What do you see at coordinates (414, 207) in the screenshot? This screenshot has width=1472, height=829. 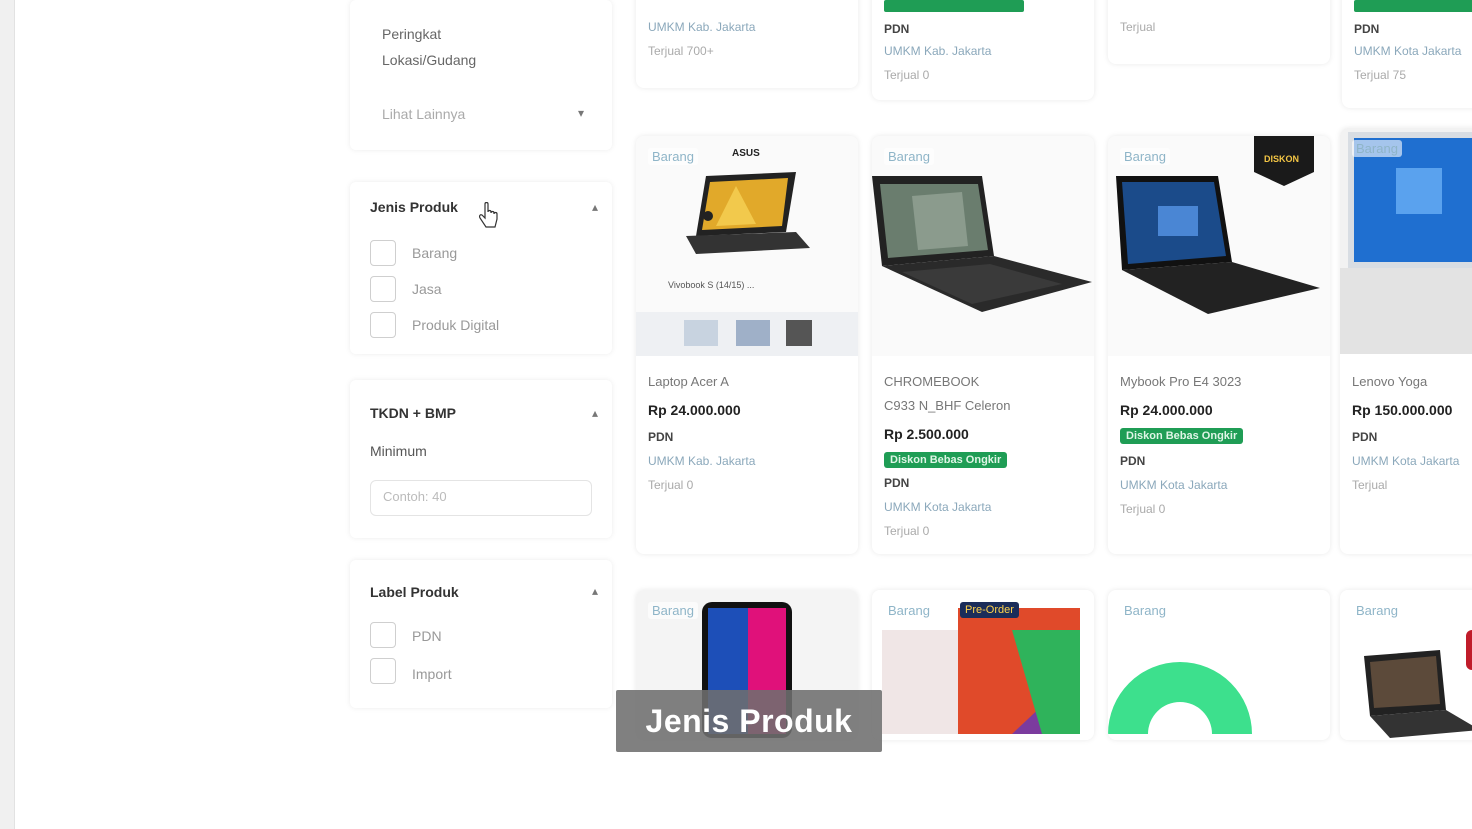 I see `product-type-heading: Jenis Produk` at bounding box center [414, 207].